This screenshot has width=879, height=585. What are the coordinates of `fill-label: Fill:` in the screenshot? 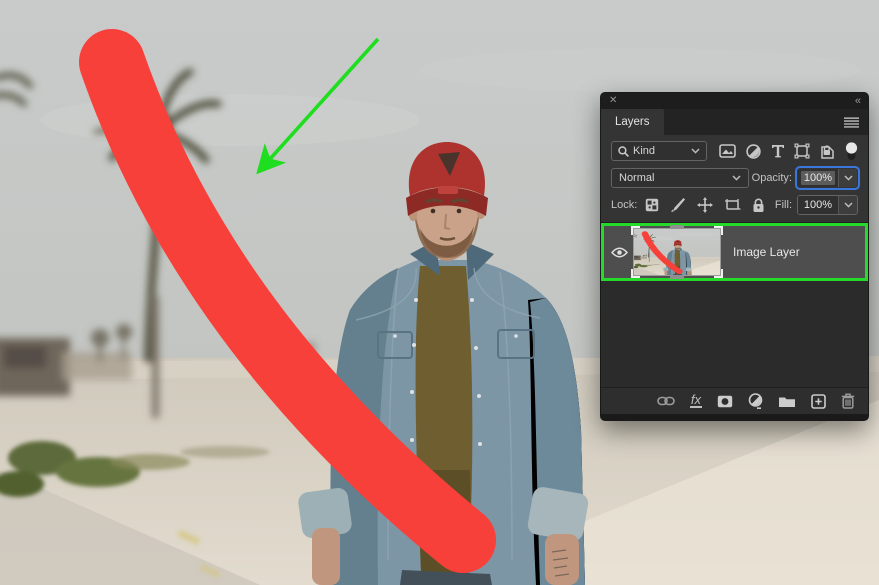 It's located at (783, 205).